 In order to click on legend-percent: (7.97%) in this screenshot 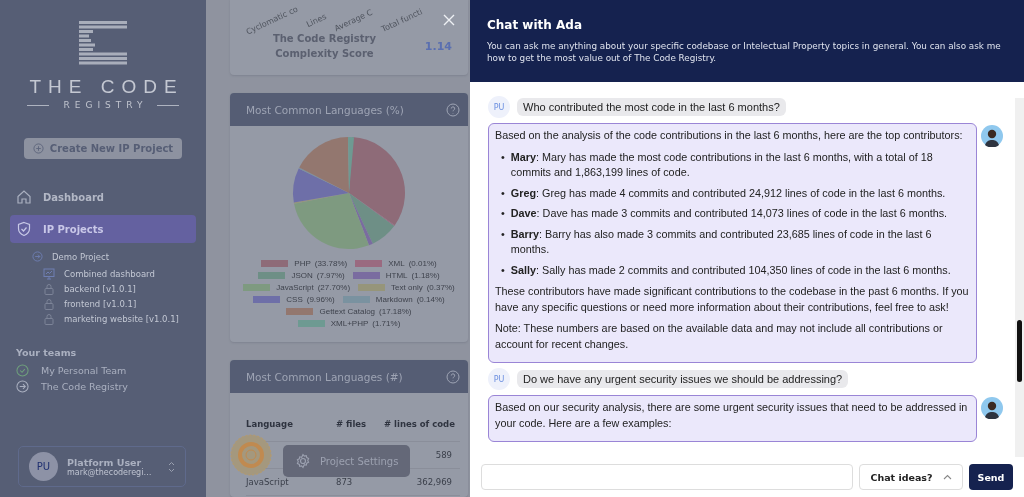, I will do `click(330, 275)`.